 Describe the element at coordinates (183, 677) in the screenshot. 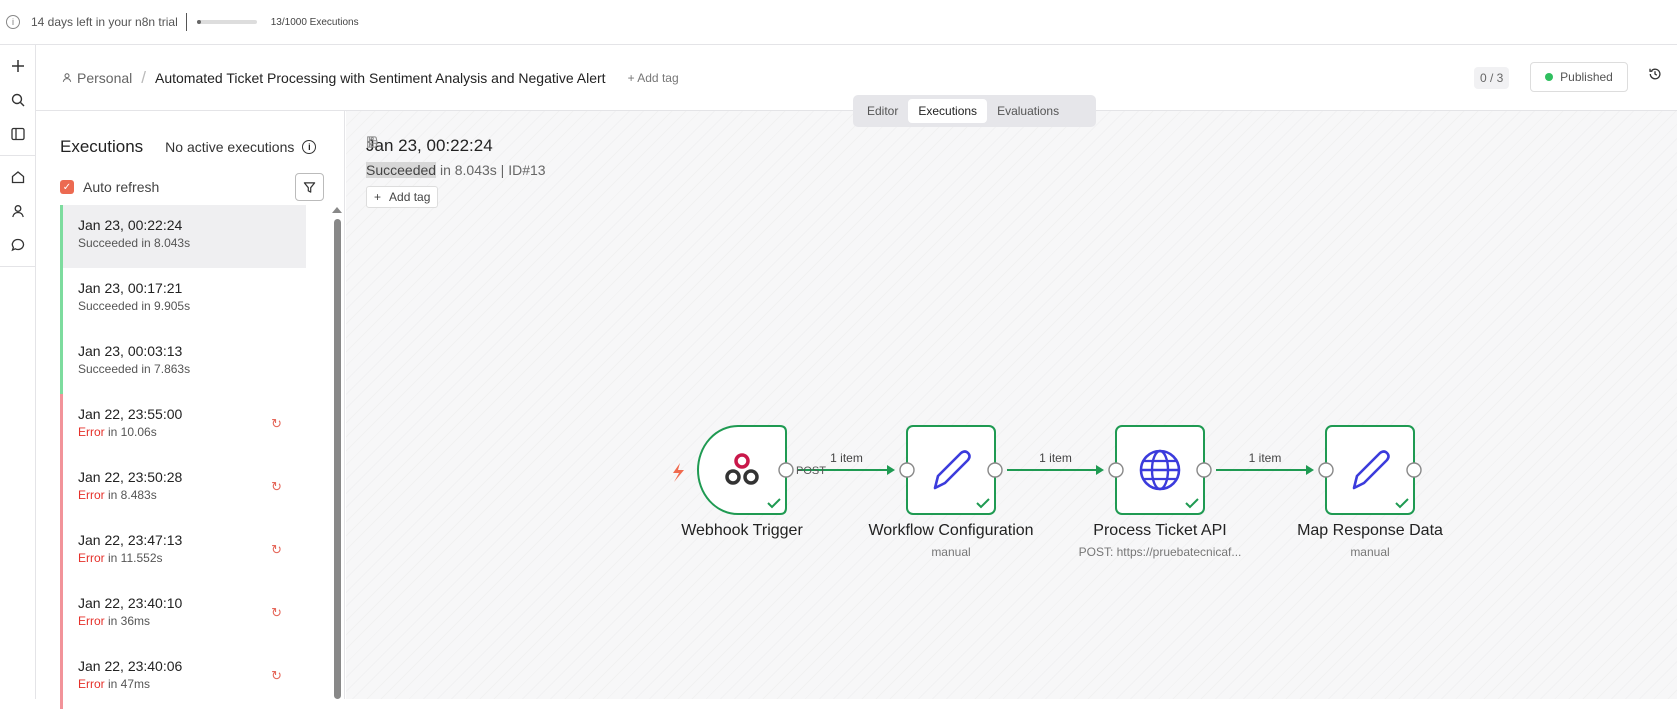

I see `execution-item: Jan 22, 23:40:06 ↻ Error in 47ms` at that location.